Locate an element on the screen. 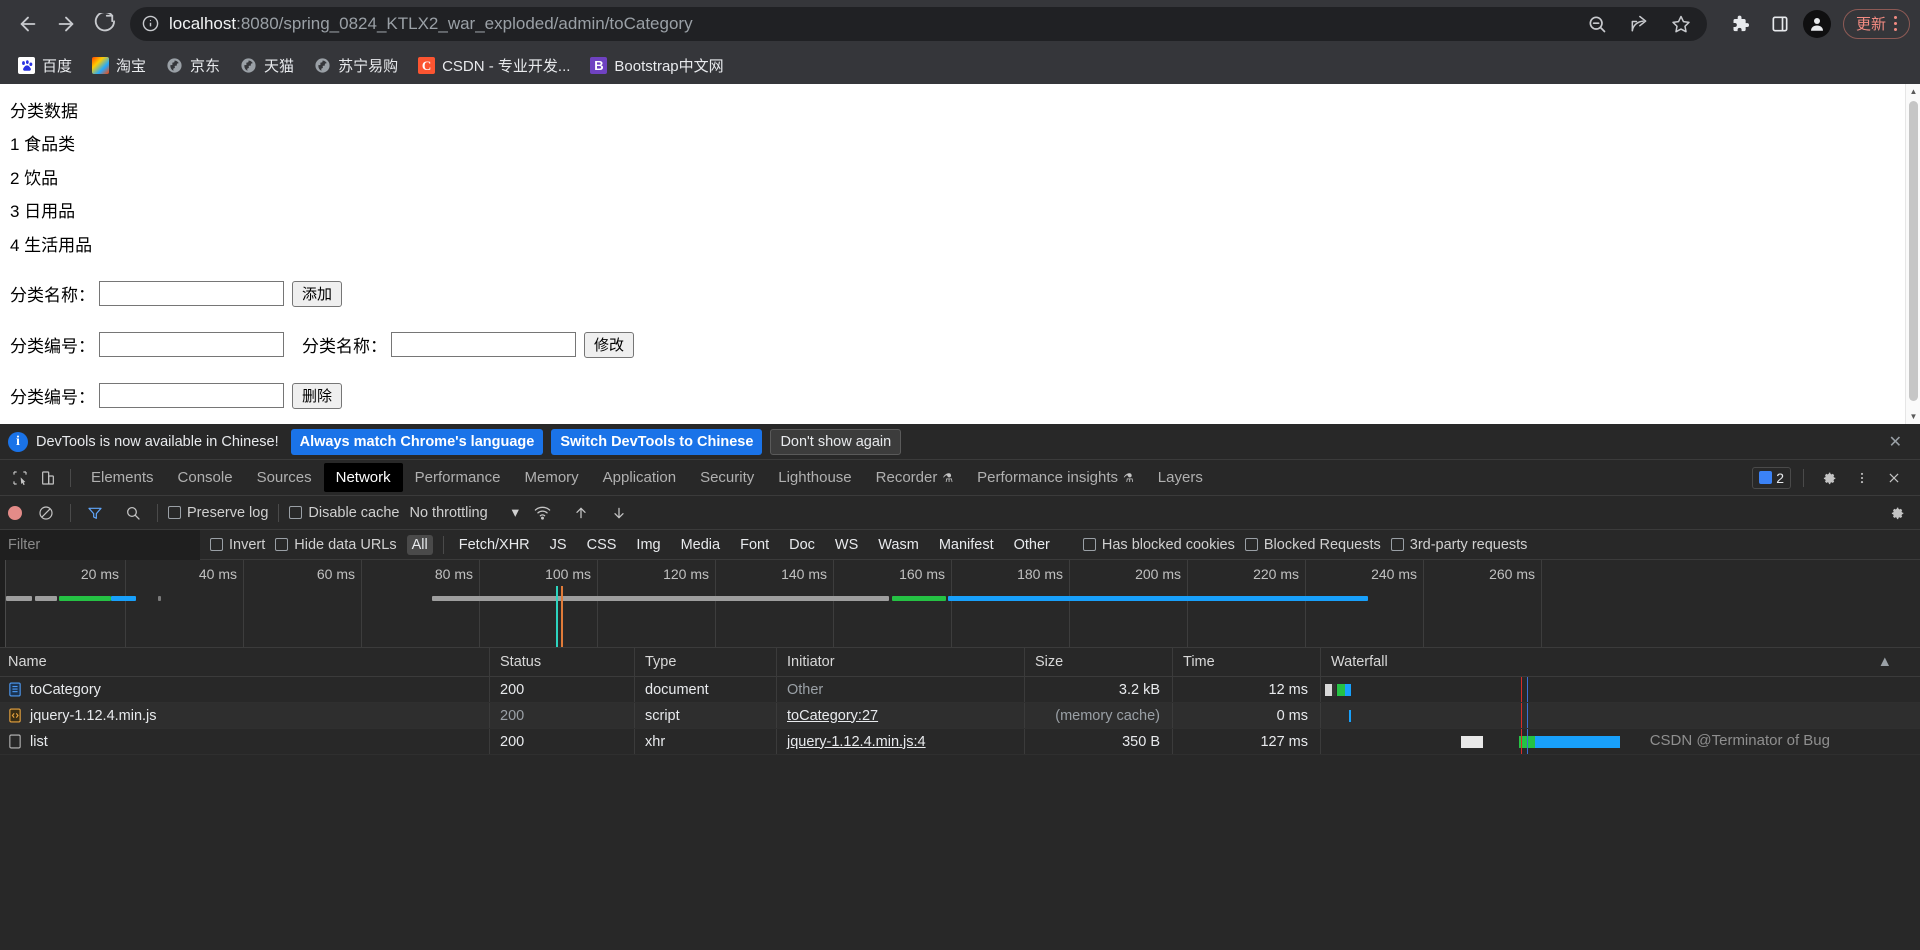 The image size is (1920, 950). tab-layers: Layers is located at coordinates (1180, 477).